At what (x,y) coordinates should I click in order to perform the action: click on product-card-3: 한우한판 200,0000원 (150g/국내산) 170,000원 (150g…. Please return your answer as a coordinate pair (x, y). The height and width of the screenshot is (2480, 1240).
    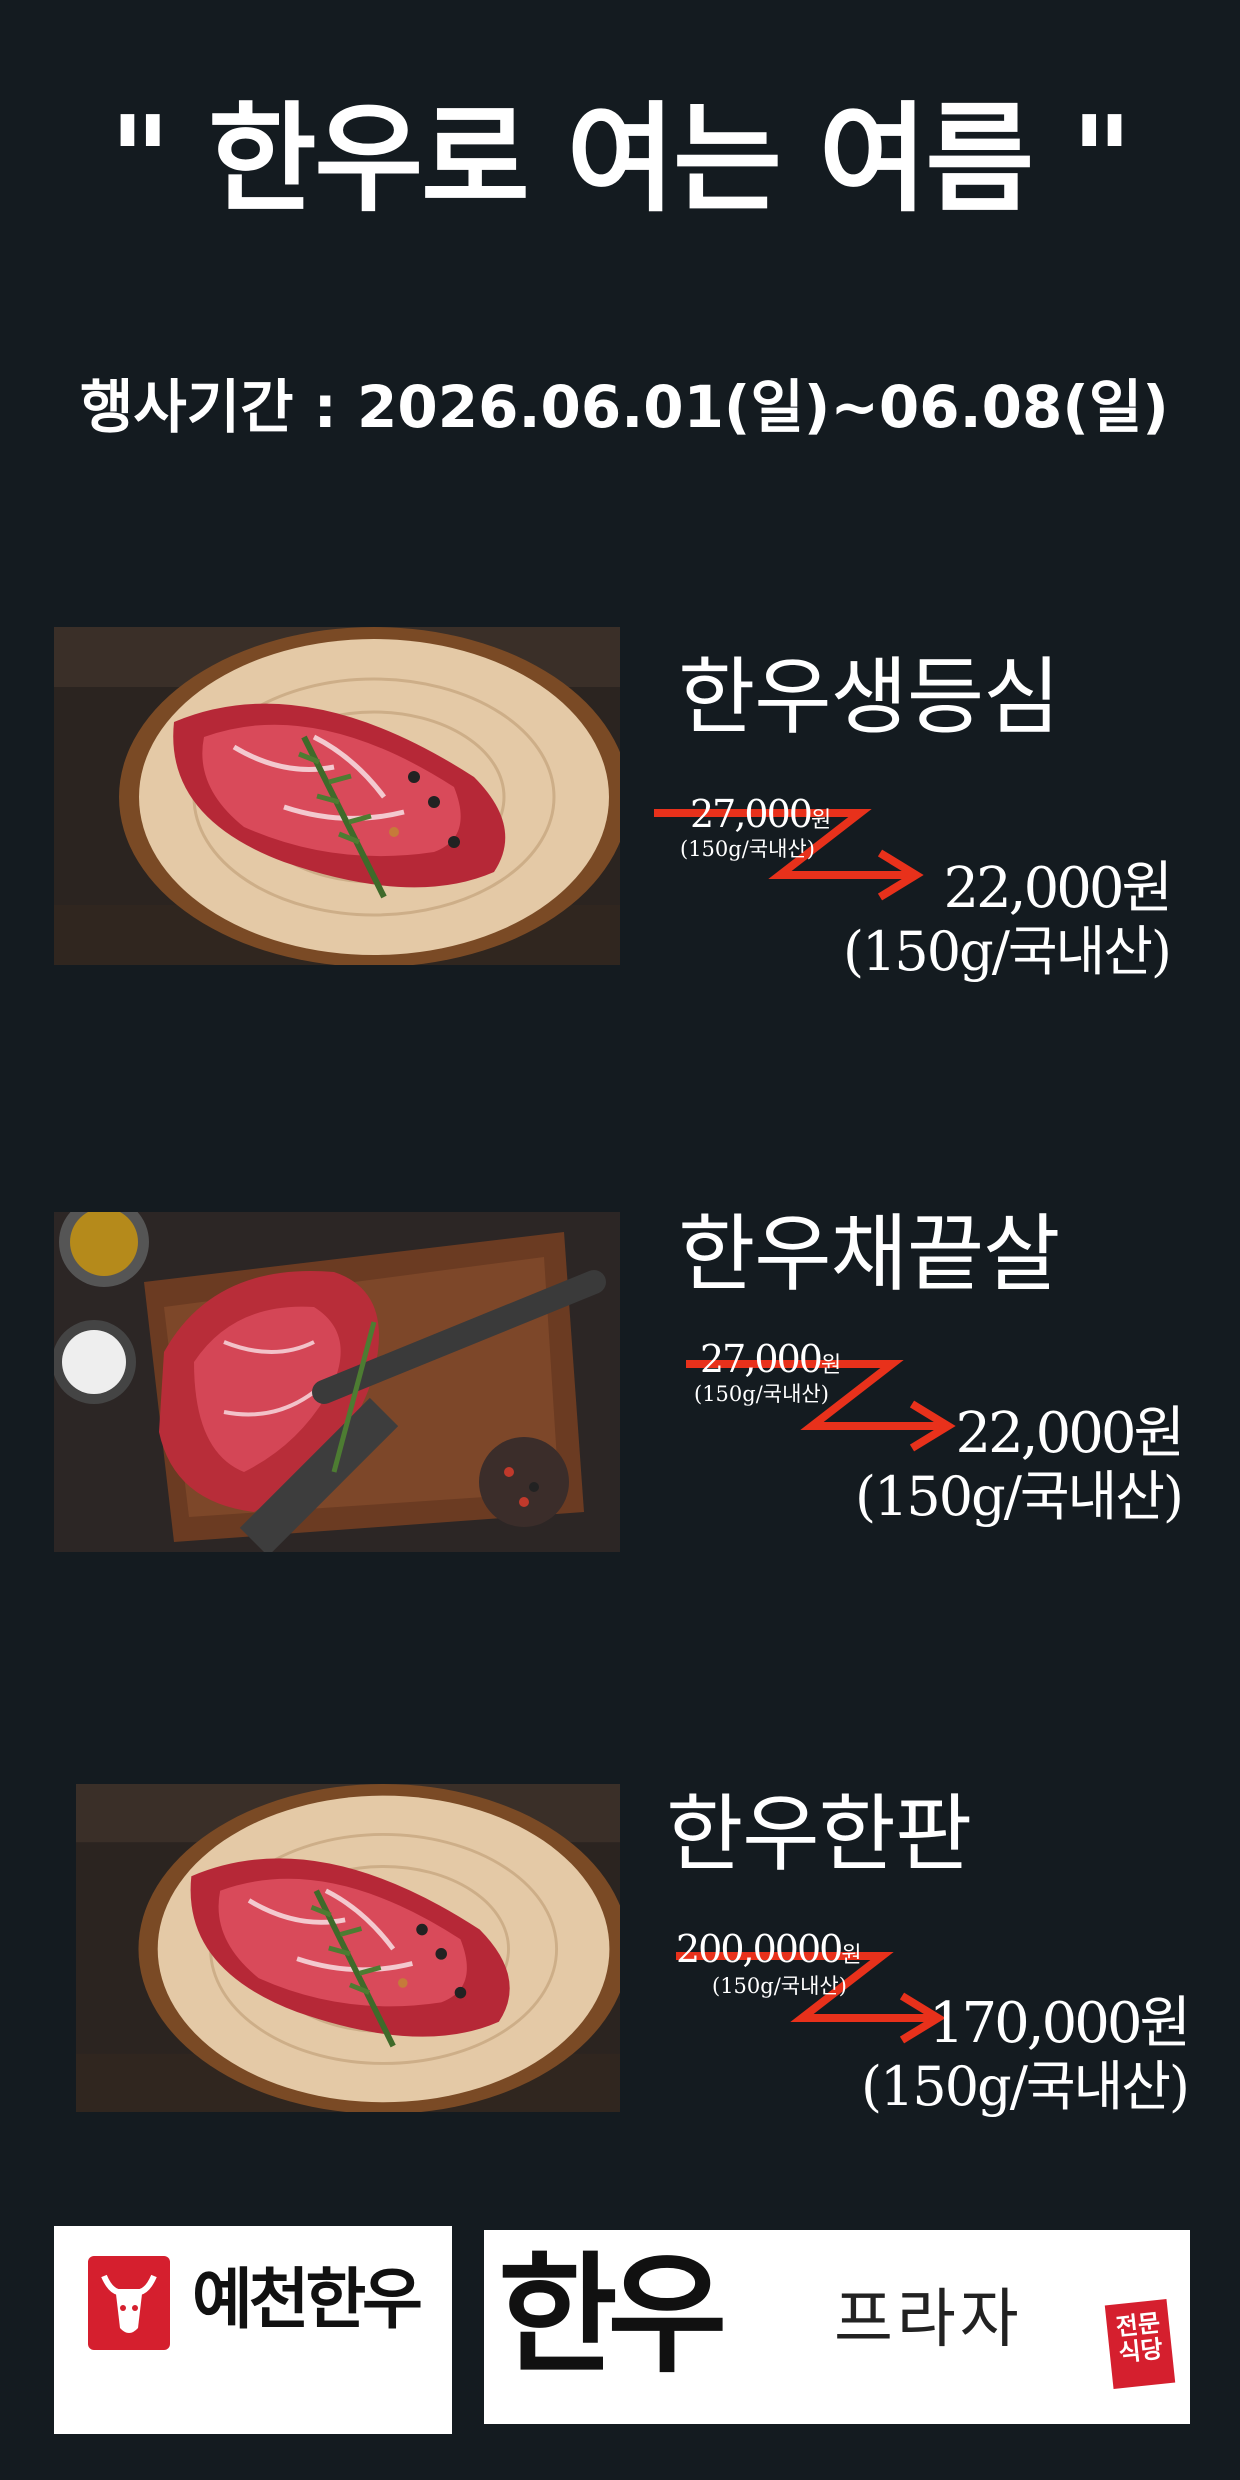
    Looking at the image, I should click on (620, 1960).